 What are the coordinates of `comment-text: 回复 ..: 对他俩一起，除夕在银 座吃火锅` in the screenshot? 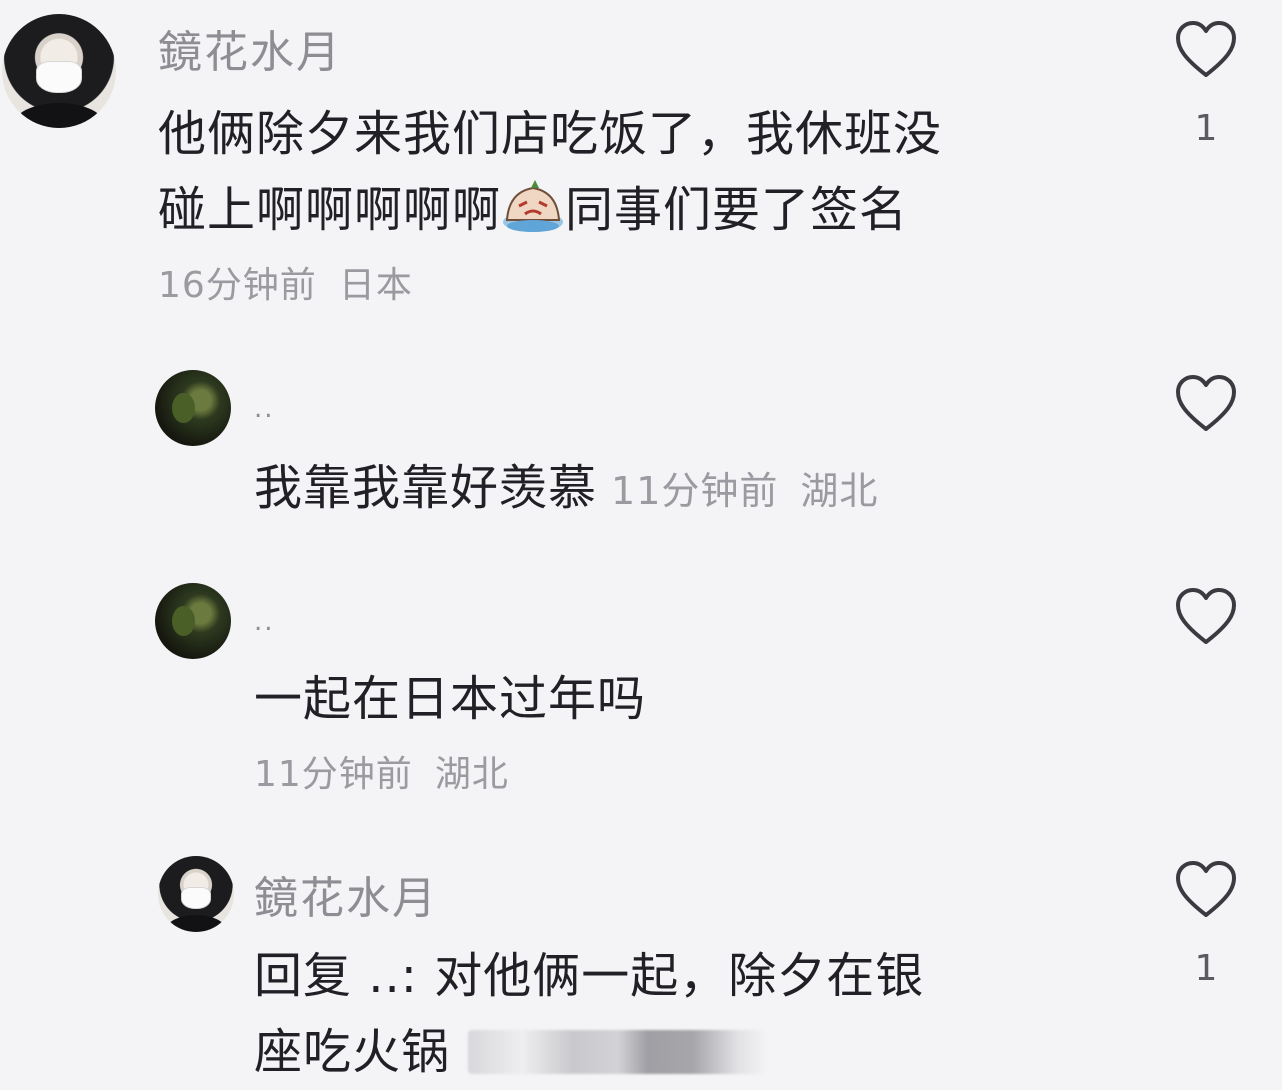 It's located at (704, 1014).